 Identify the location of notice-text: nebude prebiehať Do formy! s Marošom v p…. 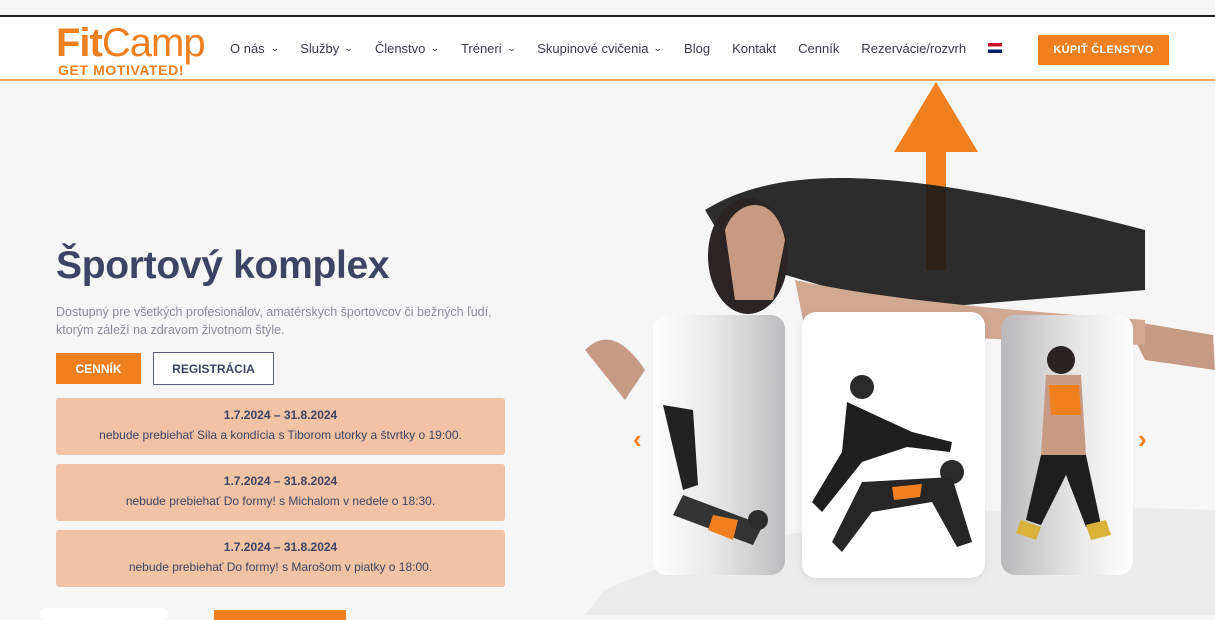
(280, 567).